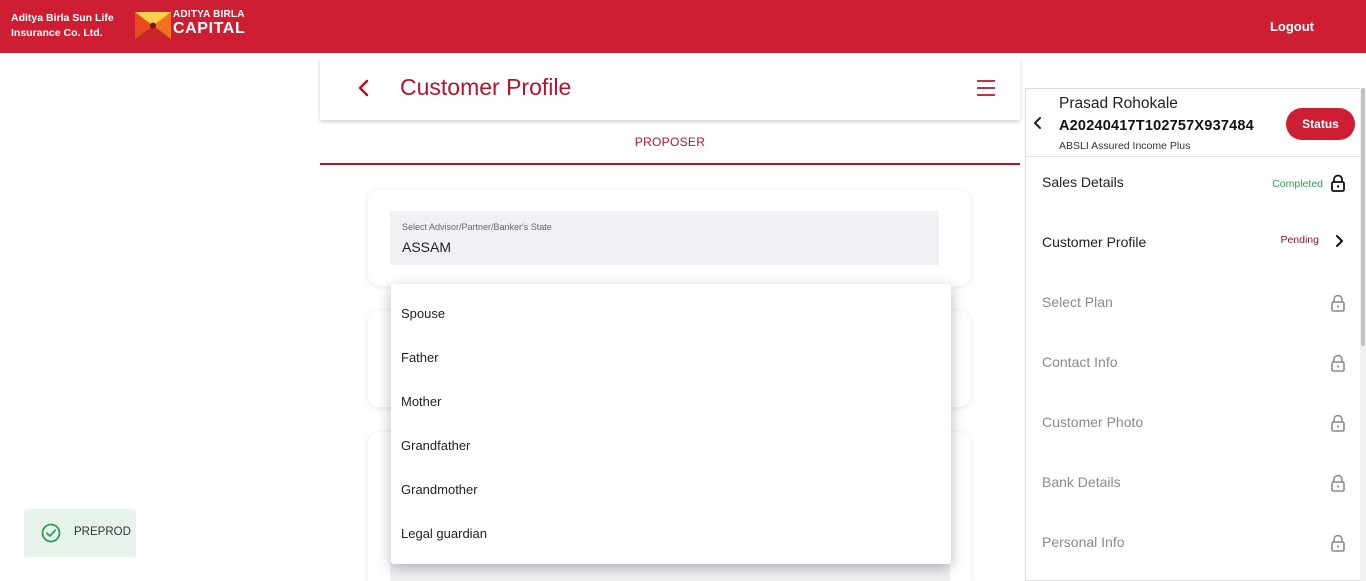 Image resolution: width=1366 pixels, height=581 pixels. Describe the element at coordinates (57, 33) in the screenshot. I see `brand-line2: Insurance Co. Ltd.` at that location.